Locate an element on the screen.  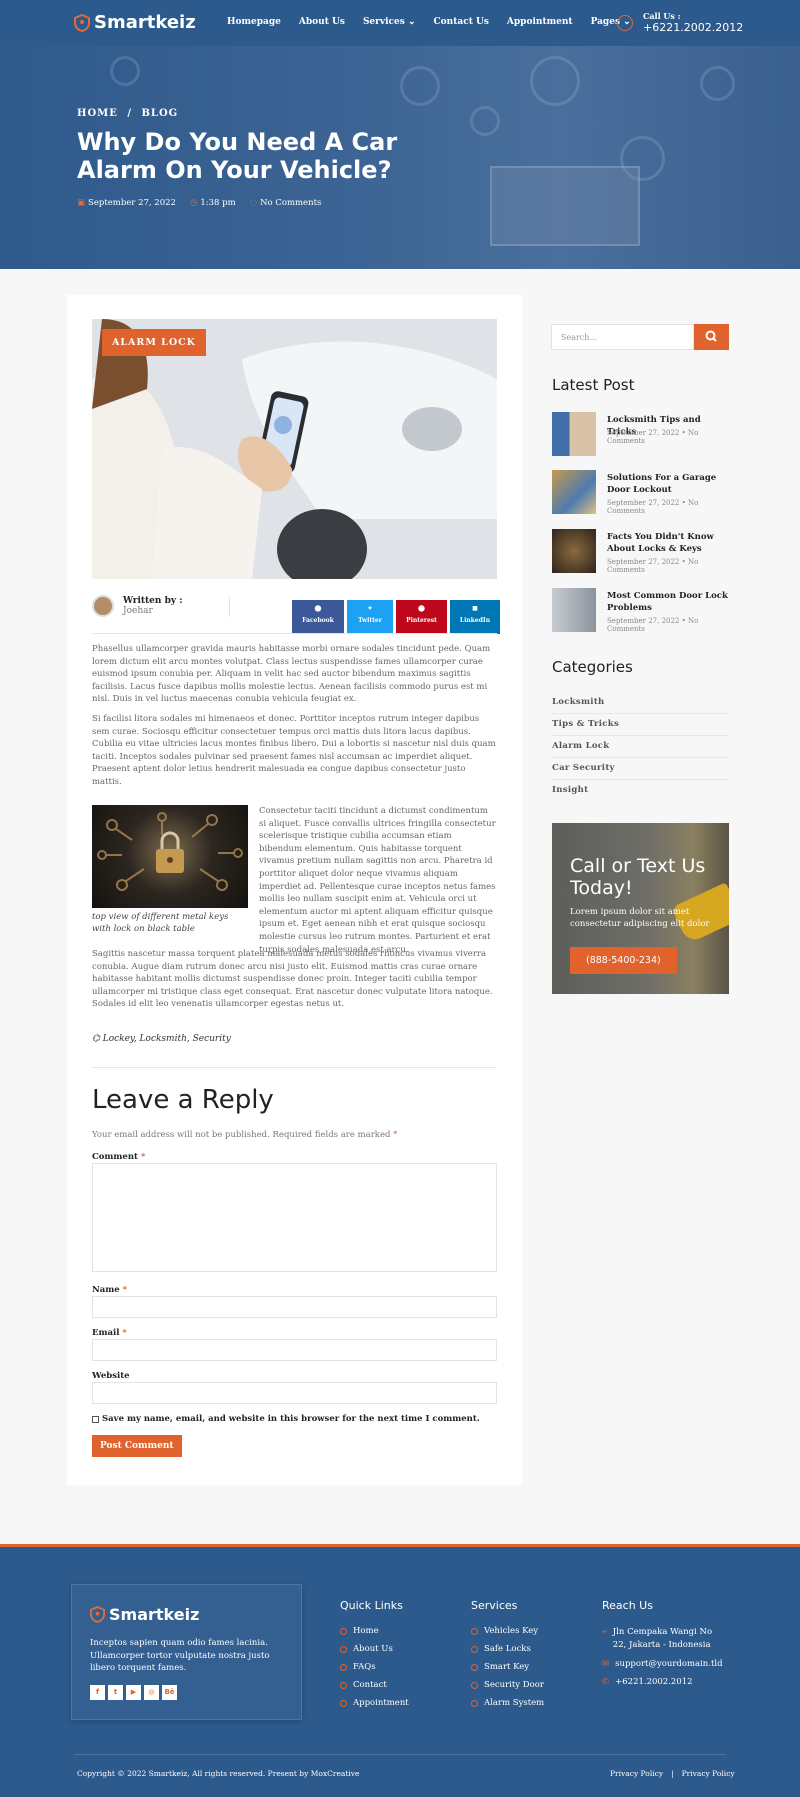
phone-icon is located at coordinates (625, 22).